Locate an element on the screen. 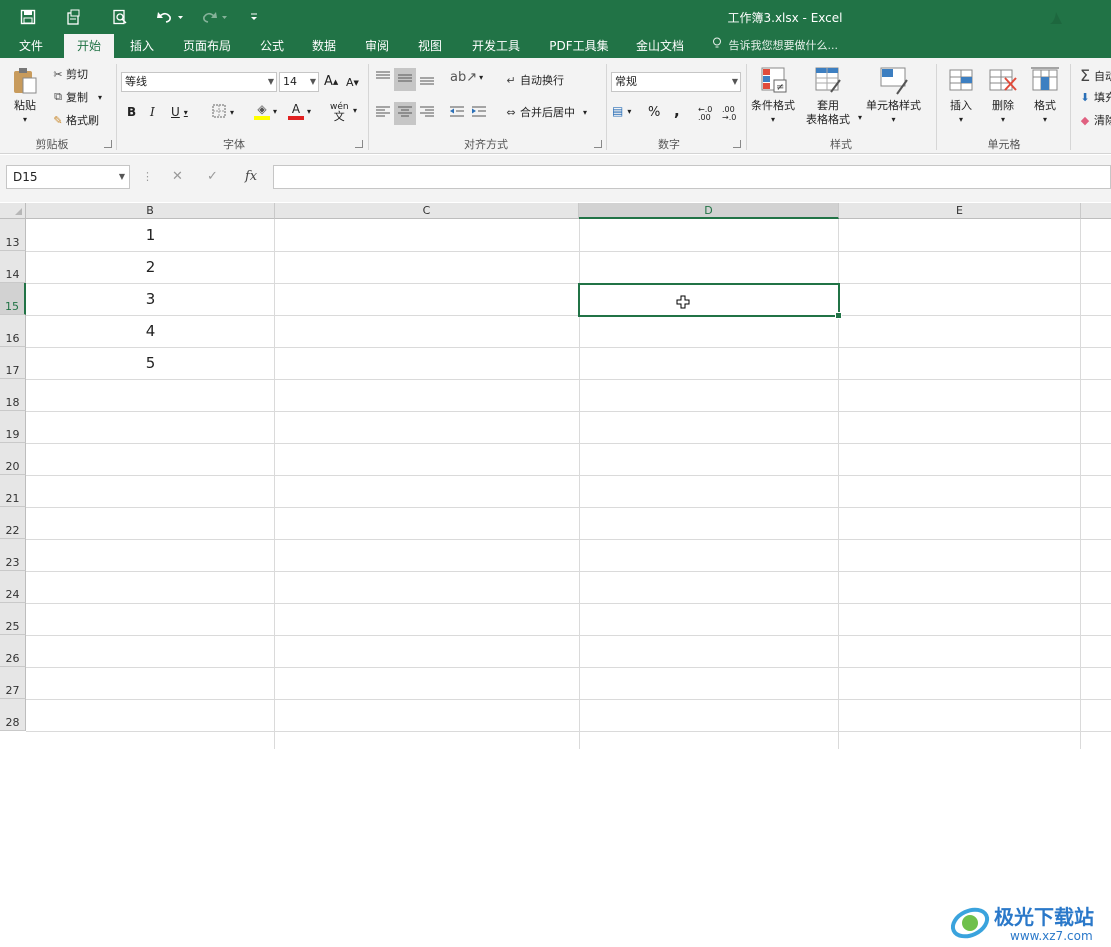 The image size is (1111, 947). select-all-button is located at coordinates (13, 211).